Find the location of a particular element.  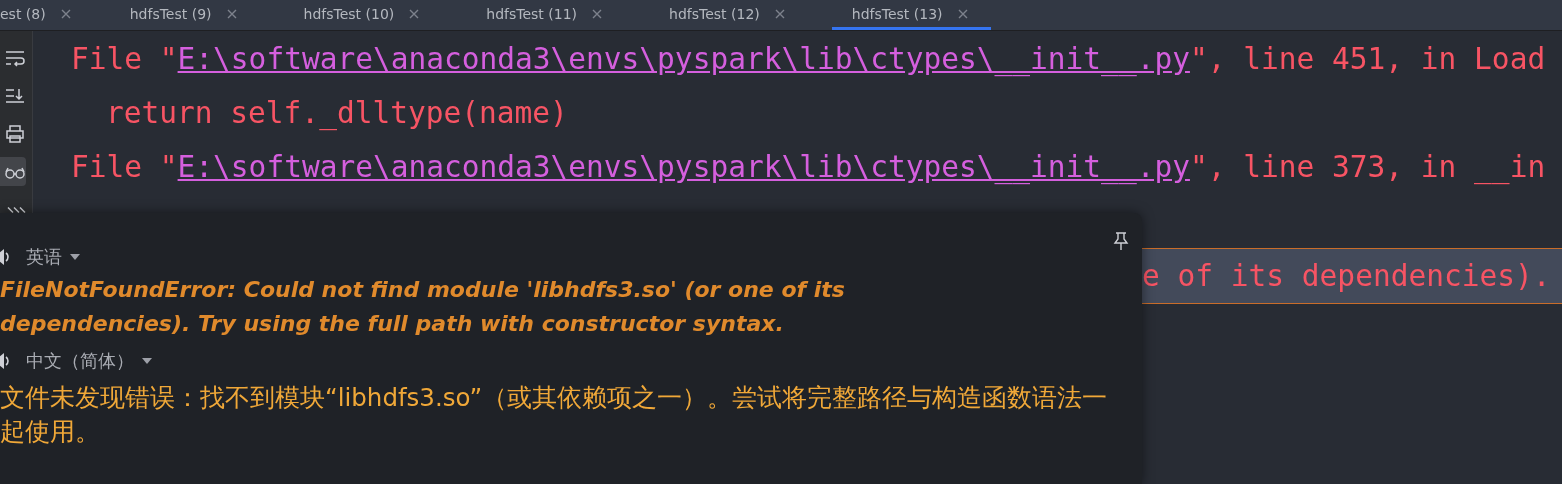

pin-icon is located at coordinates (1121, 241).